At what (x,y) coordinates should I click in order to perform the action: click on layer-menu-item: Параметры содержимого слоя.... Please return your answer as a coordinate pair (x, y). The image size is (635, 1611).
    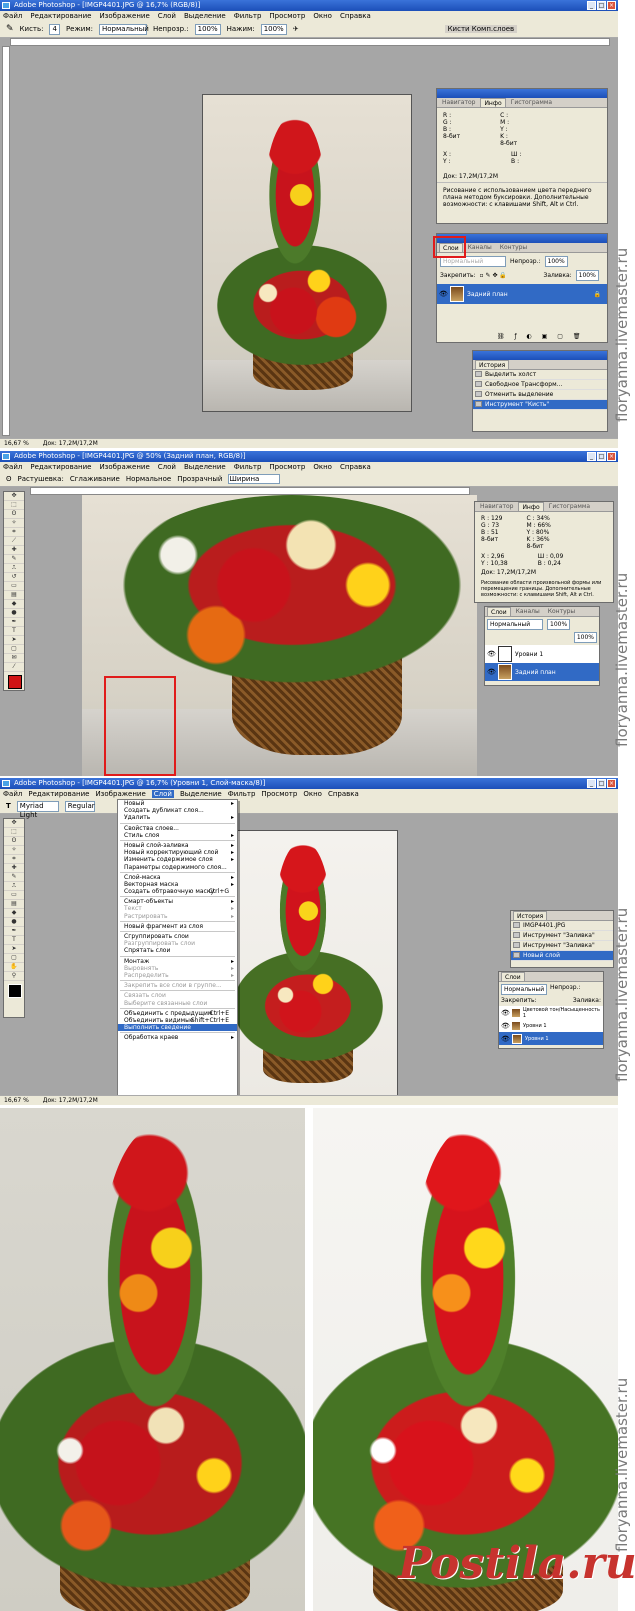
    Looking at the image, I should click on (177, 867).